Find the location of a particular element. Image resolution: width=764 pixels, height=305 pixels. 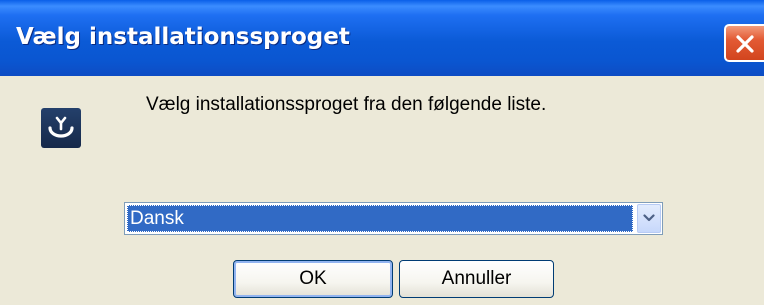

cancel-button: Annuller is located at coordinates (476, 279).